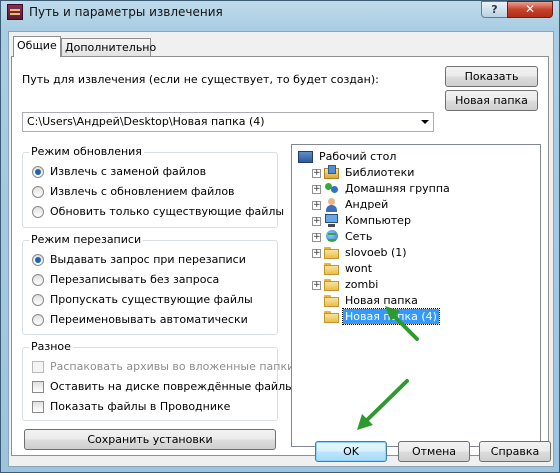 This screenshot has height=473, width=560. Describe the element at coordinates (425, 122) in the screenshot. I see `chevron-down-icon` at that location.